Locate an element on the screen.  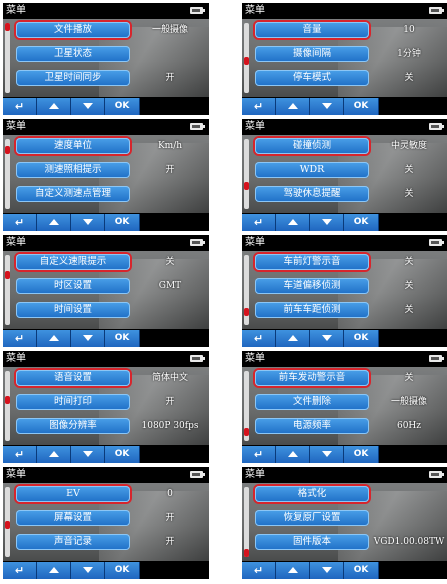
menu-item: 车道偏移侦测 关 is located at coordinates (349, 286).